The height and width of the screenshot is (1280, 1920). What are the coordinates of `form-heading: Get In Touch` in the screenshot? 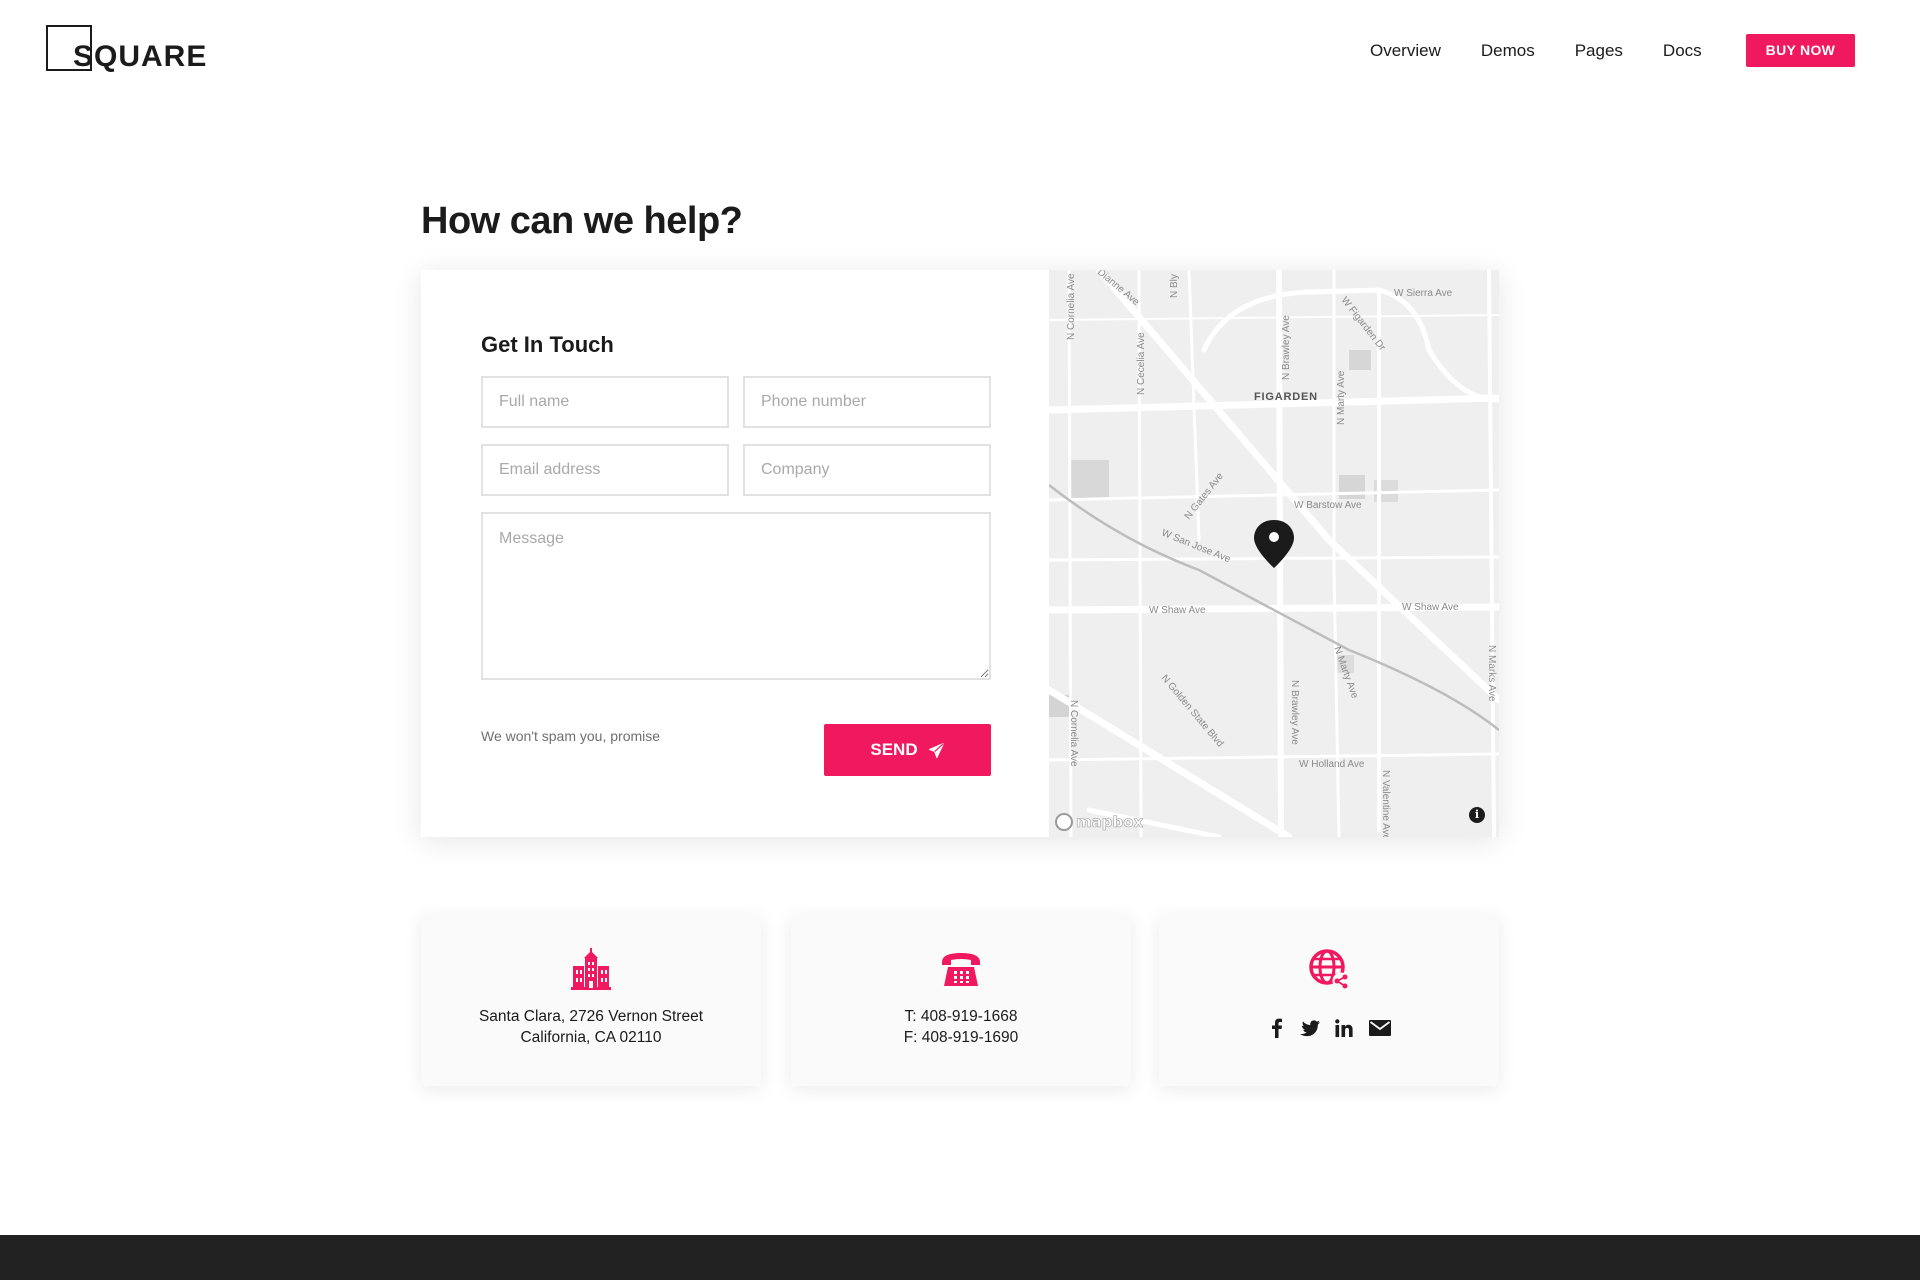 It's located at (547, 344).